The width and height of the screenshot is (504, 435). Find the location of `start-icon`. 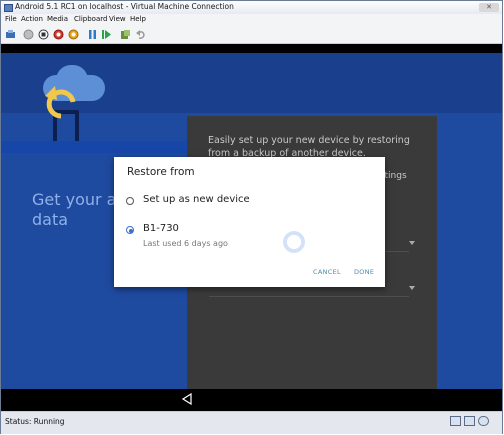

start-icon is located at coordinates (28, 34).